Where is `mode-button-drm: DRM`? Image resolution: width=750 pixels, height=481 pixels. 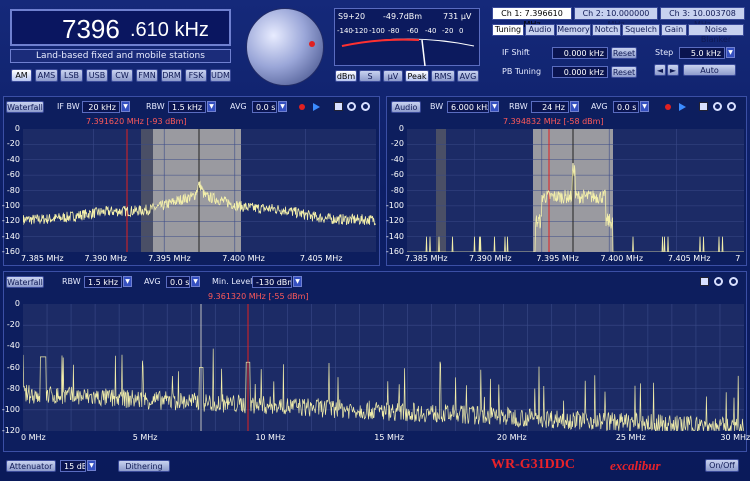 mode-button-drm: DRM is located at coordinates (171, 75).